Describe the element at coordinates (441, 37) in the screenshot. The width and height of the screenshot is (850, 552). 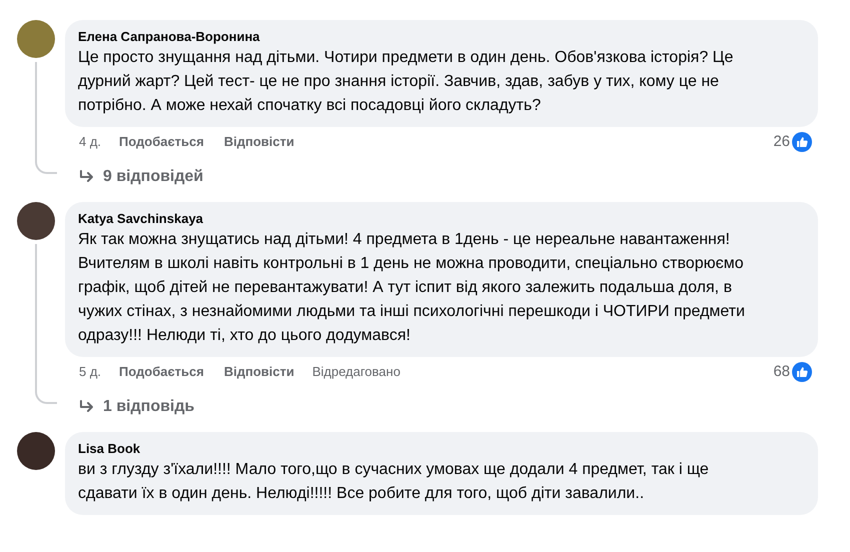
I see `comment-author: Елена Сапранова-Воронина` at that location.